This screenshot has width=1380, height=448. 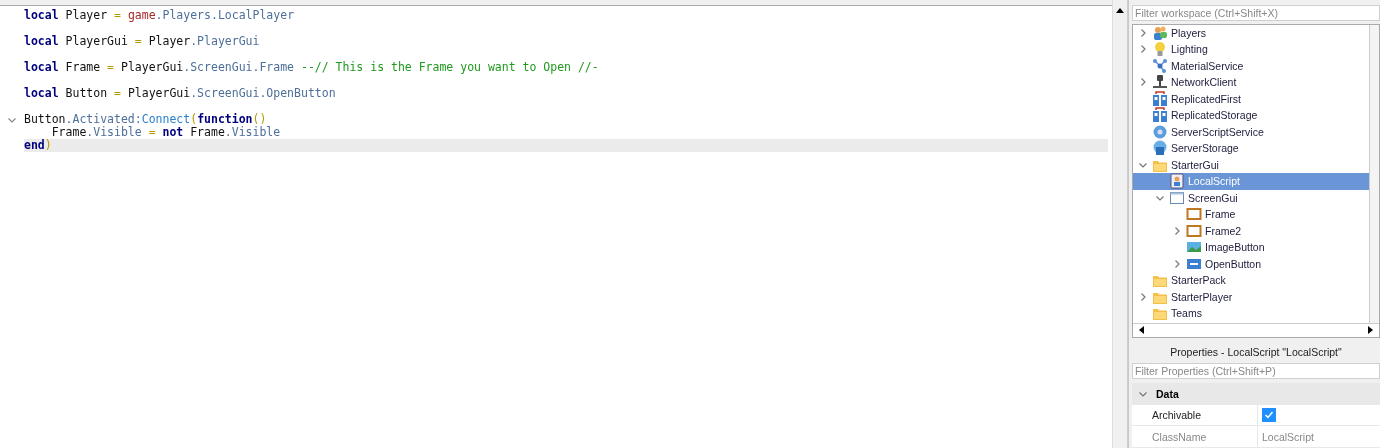 What do you see at coordinates (1251, 148) in the screenshot?
I see `tree-item: ServerStorage` at bounding box center [1251, 148].